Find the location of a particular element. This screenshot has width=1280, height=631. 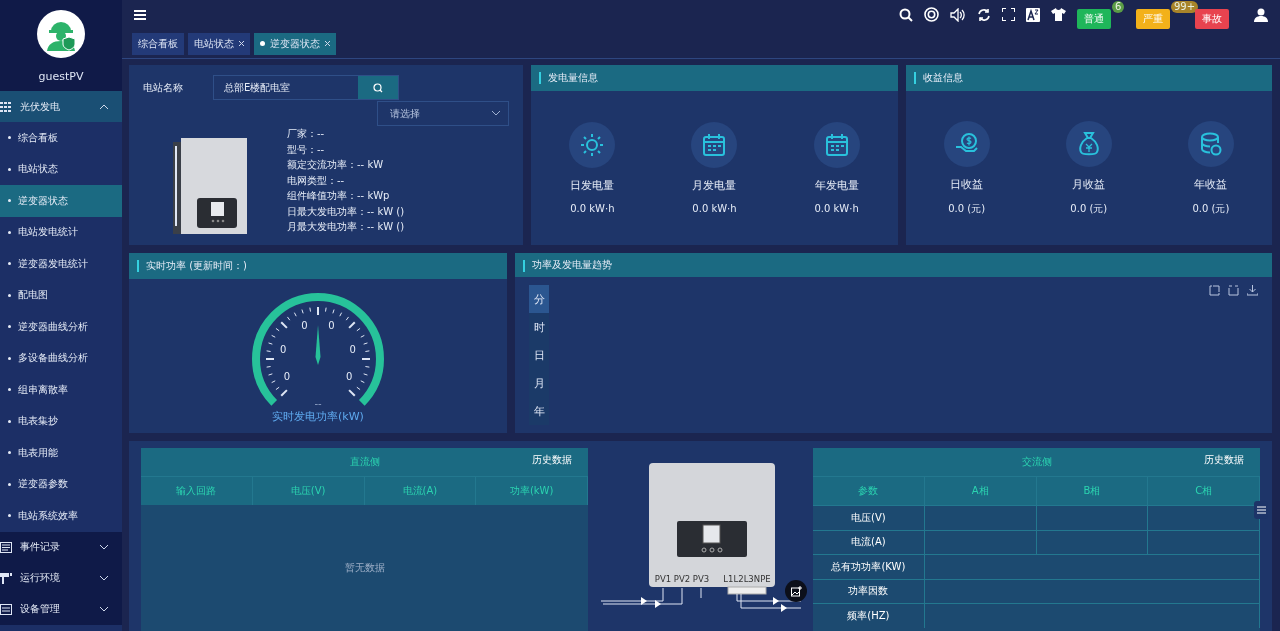

menu-item: 配电图 is located at coordinates (61, 295).